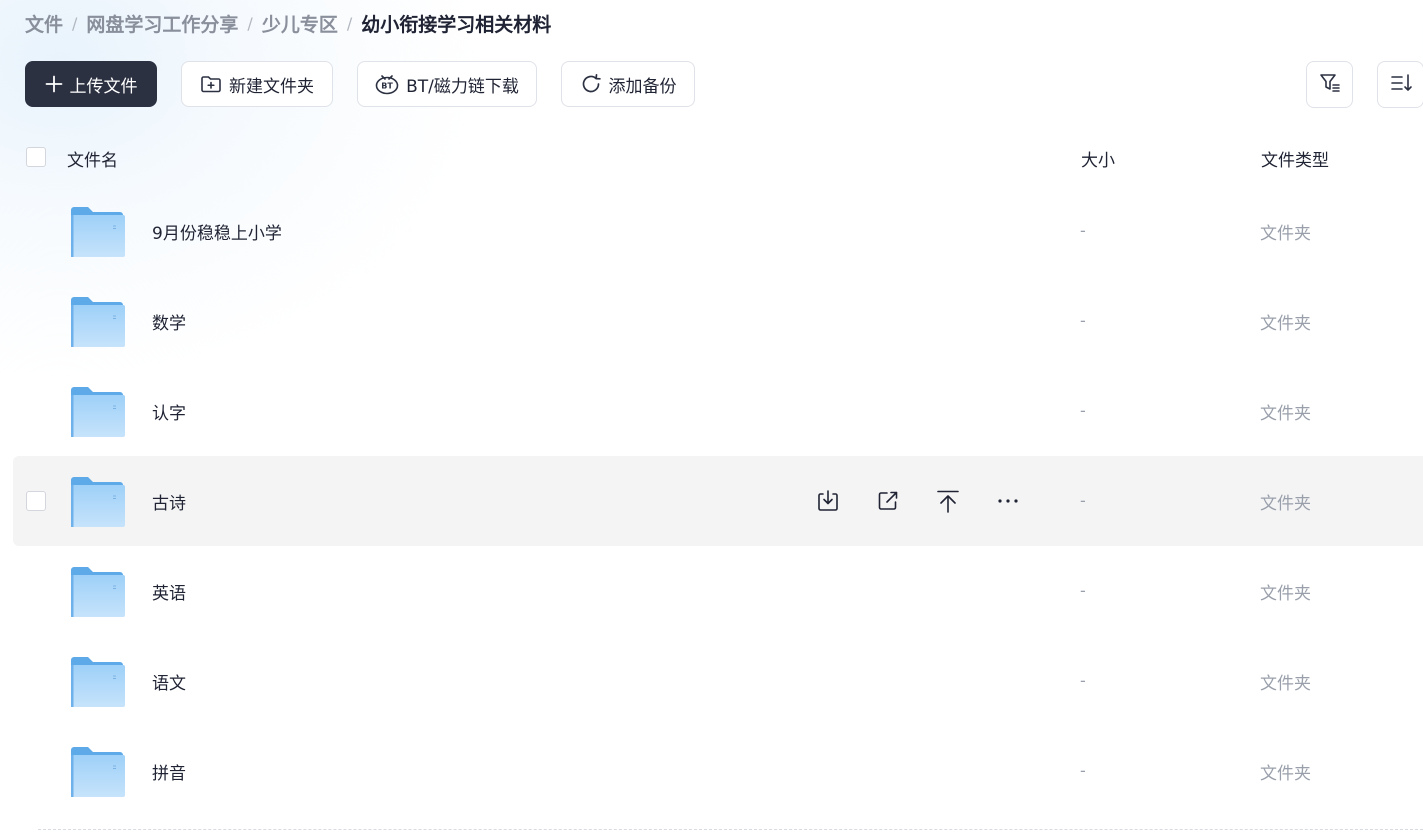  What do you see at coordinates (711, 681) in the screenshot?
I see `table-row: 语文 - 文件夹` at bounding box center [711, 681].